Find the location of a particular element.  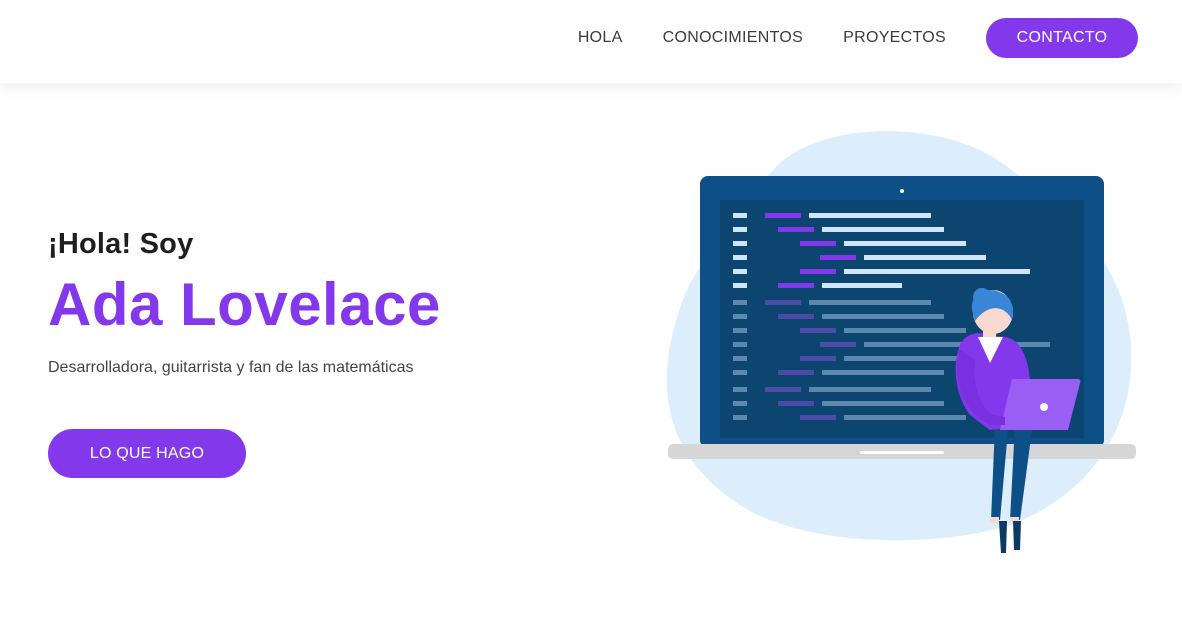

hero-name: Ada Lovelace is located at coordinates (244, 304).